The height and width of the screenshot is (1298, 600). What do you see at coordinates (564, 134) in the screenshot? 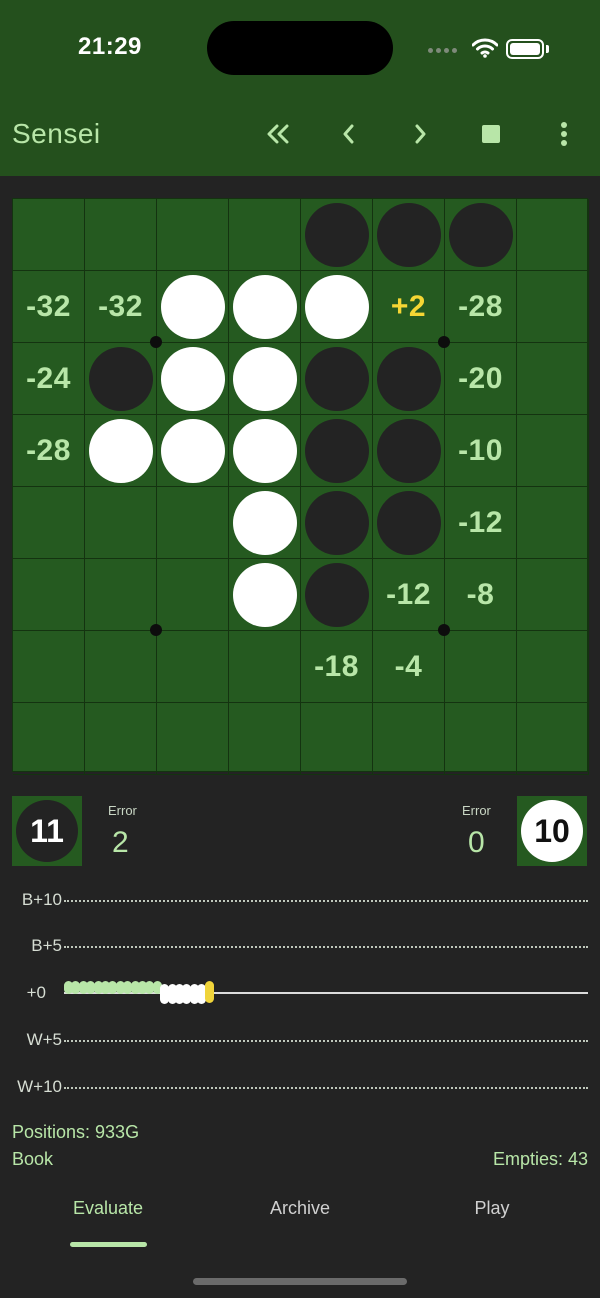
I see `more-options-button` at bounding box center [564, 134].